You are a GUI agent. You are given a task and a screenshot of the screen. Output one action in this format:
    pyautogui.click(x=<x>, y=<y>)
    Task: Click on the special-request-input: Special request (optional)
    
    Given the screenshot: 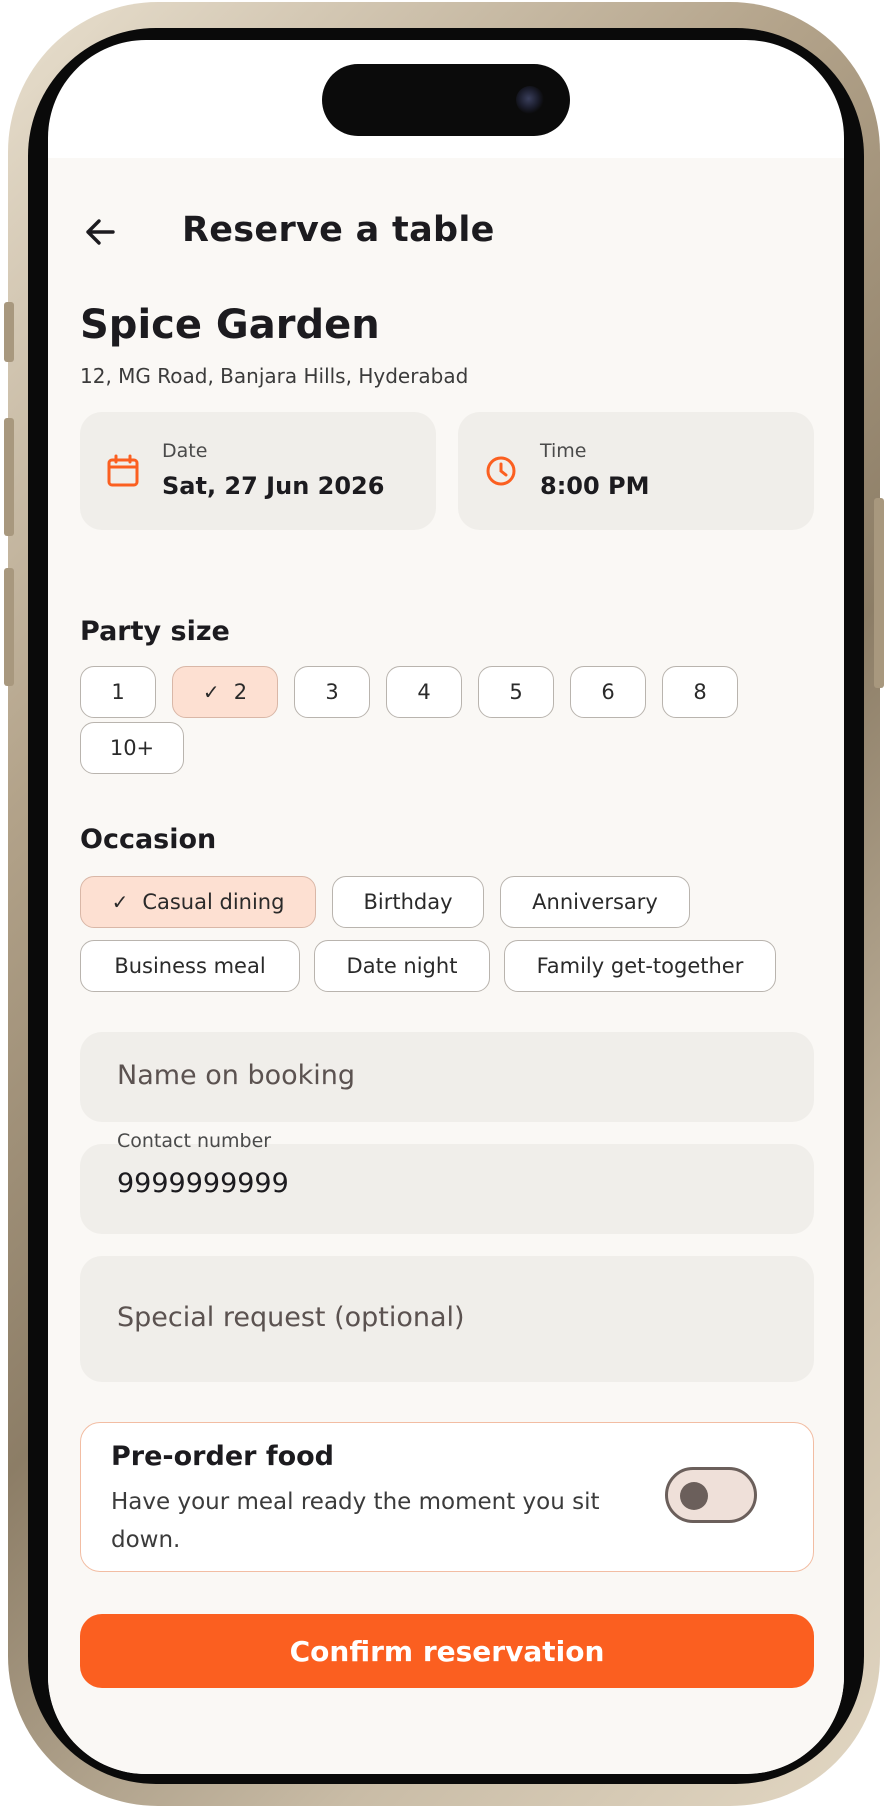 What is the action you would take?
    pyautogui.click(x=447, y=1319)
    